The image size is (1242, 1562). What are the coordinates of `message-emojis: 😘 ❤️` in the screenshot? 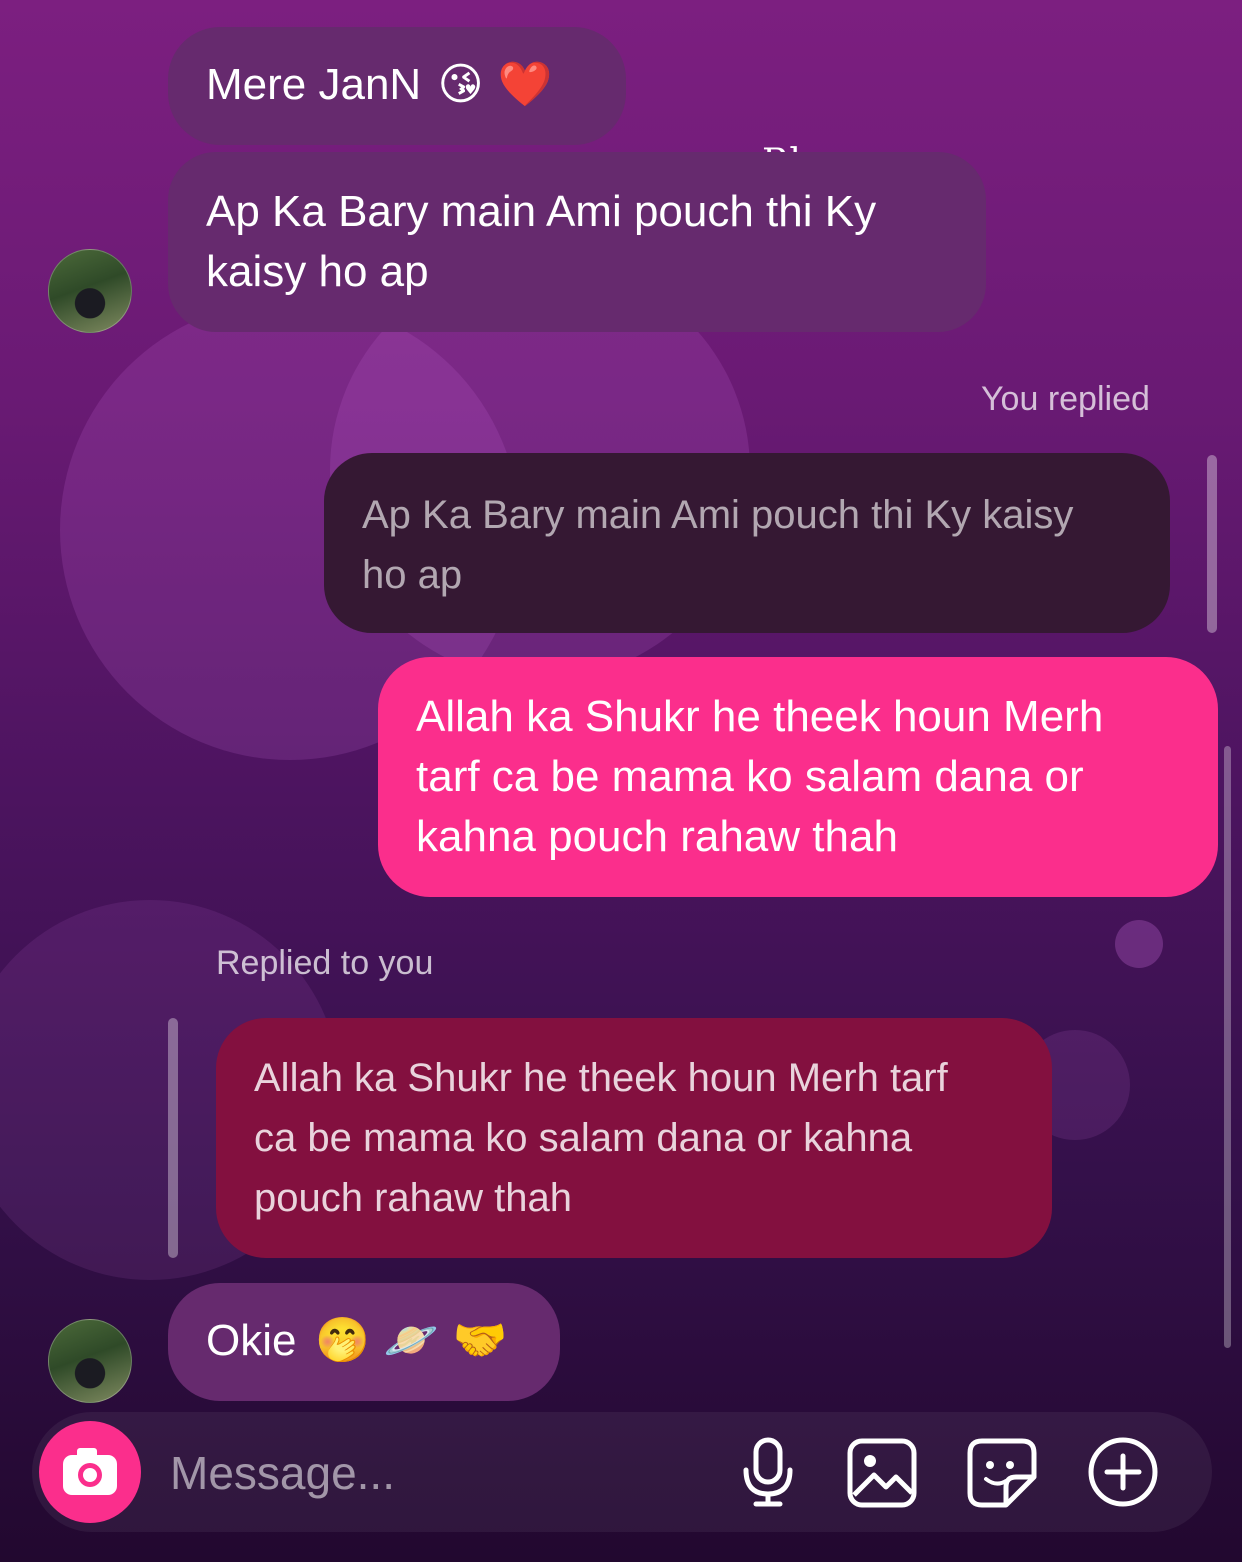 It's located at (495, 84).